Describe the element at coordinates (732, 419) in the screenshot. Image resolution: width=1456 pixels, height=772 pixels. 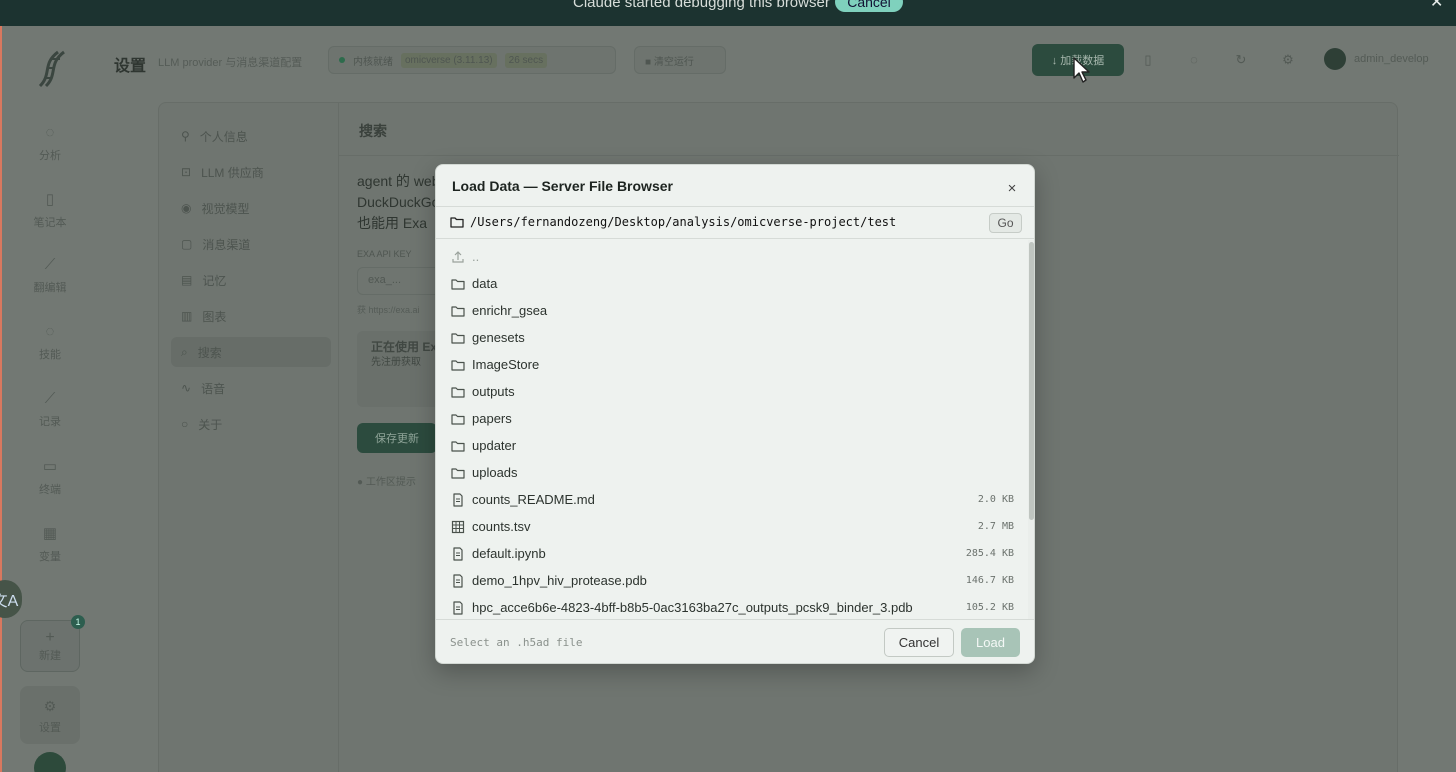
I see `folder-row: papers` at that location.